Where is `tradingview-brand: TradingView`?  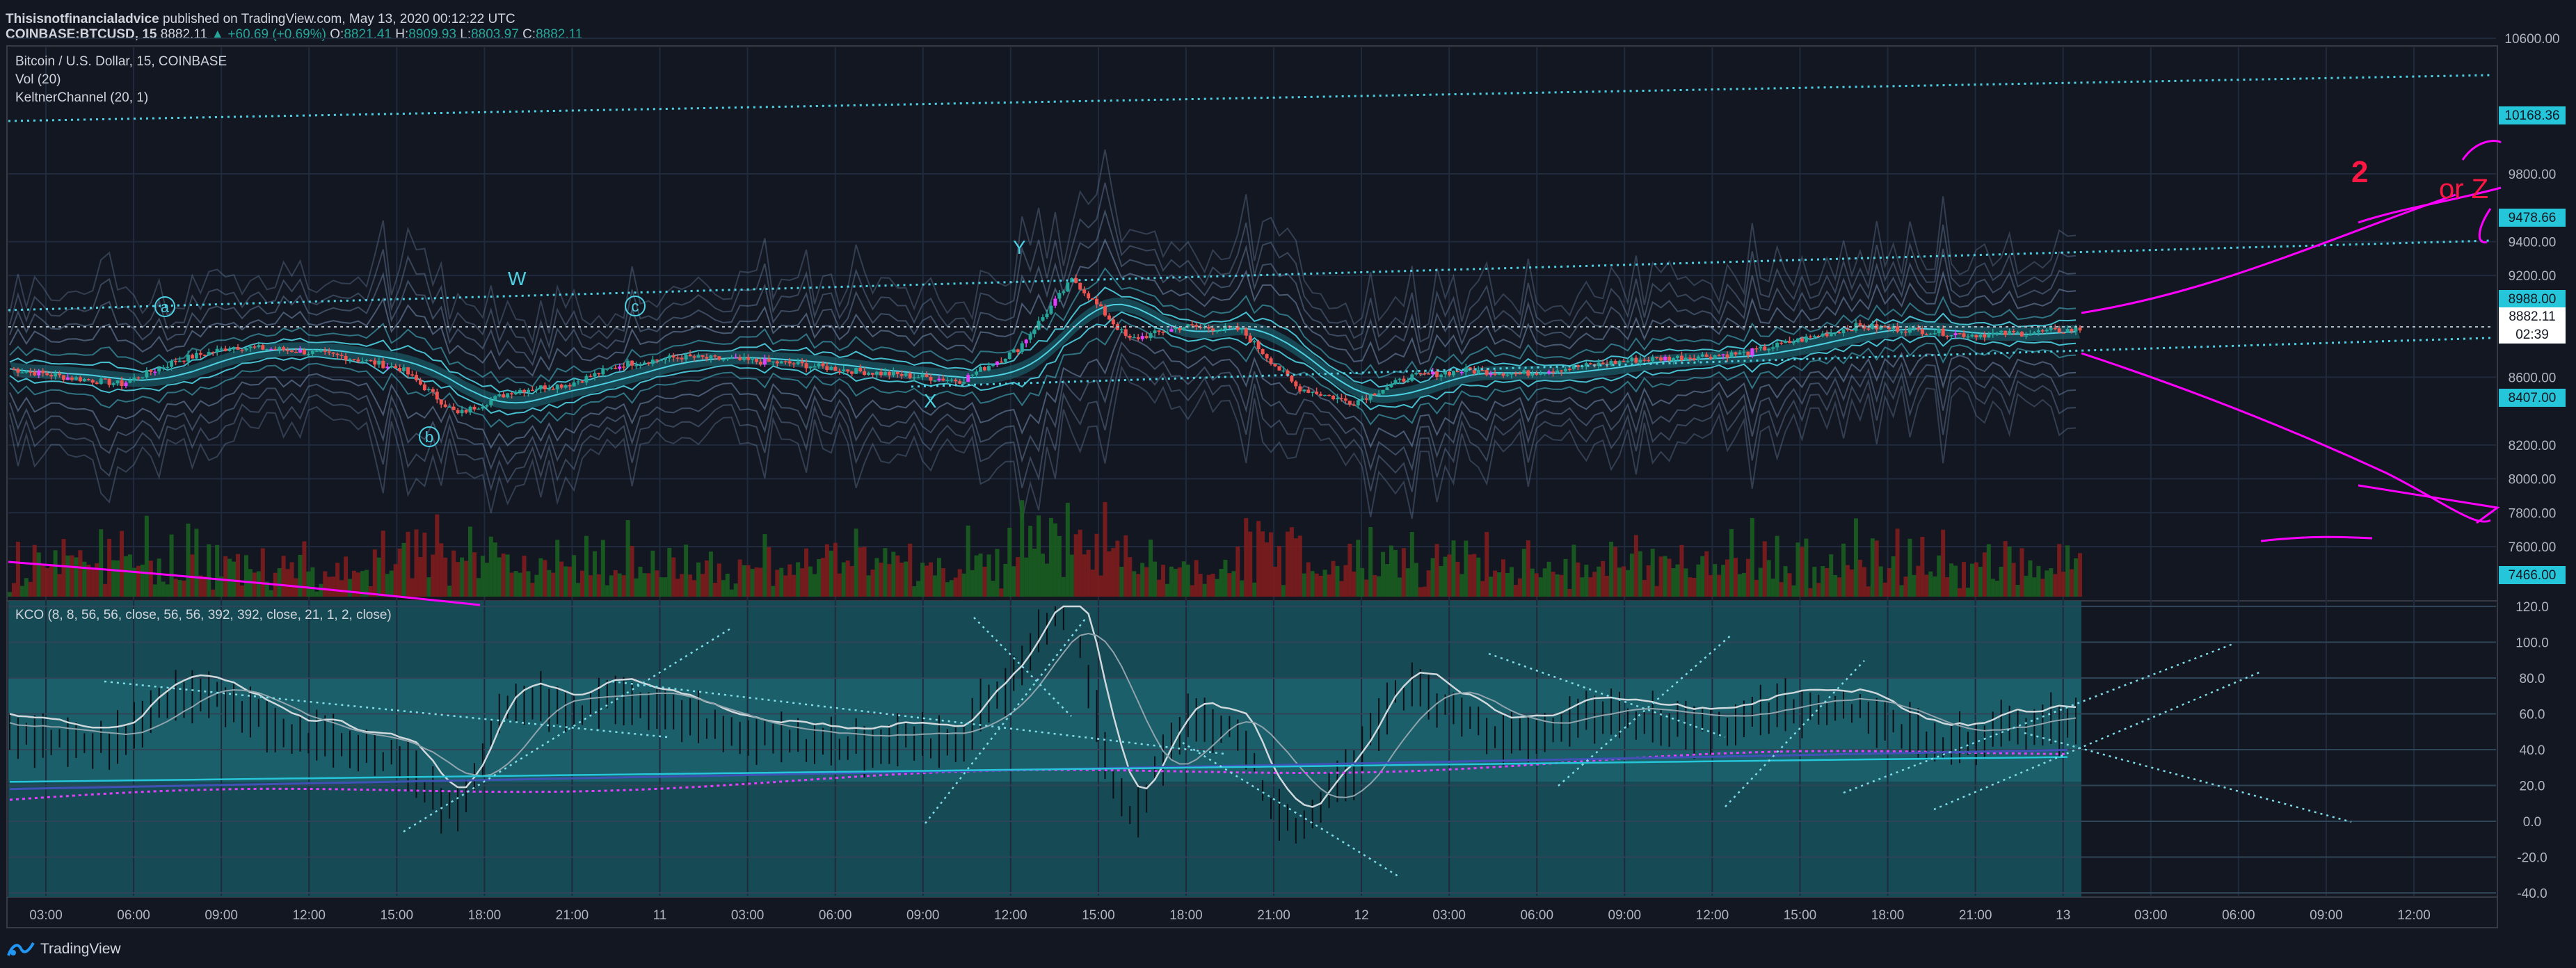 tradingview-brand: TradingView is located at coordinates (64, 949).